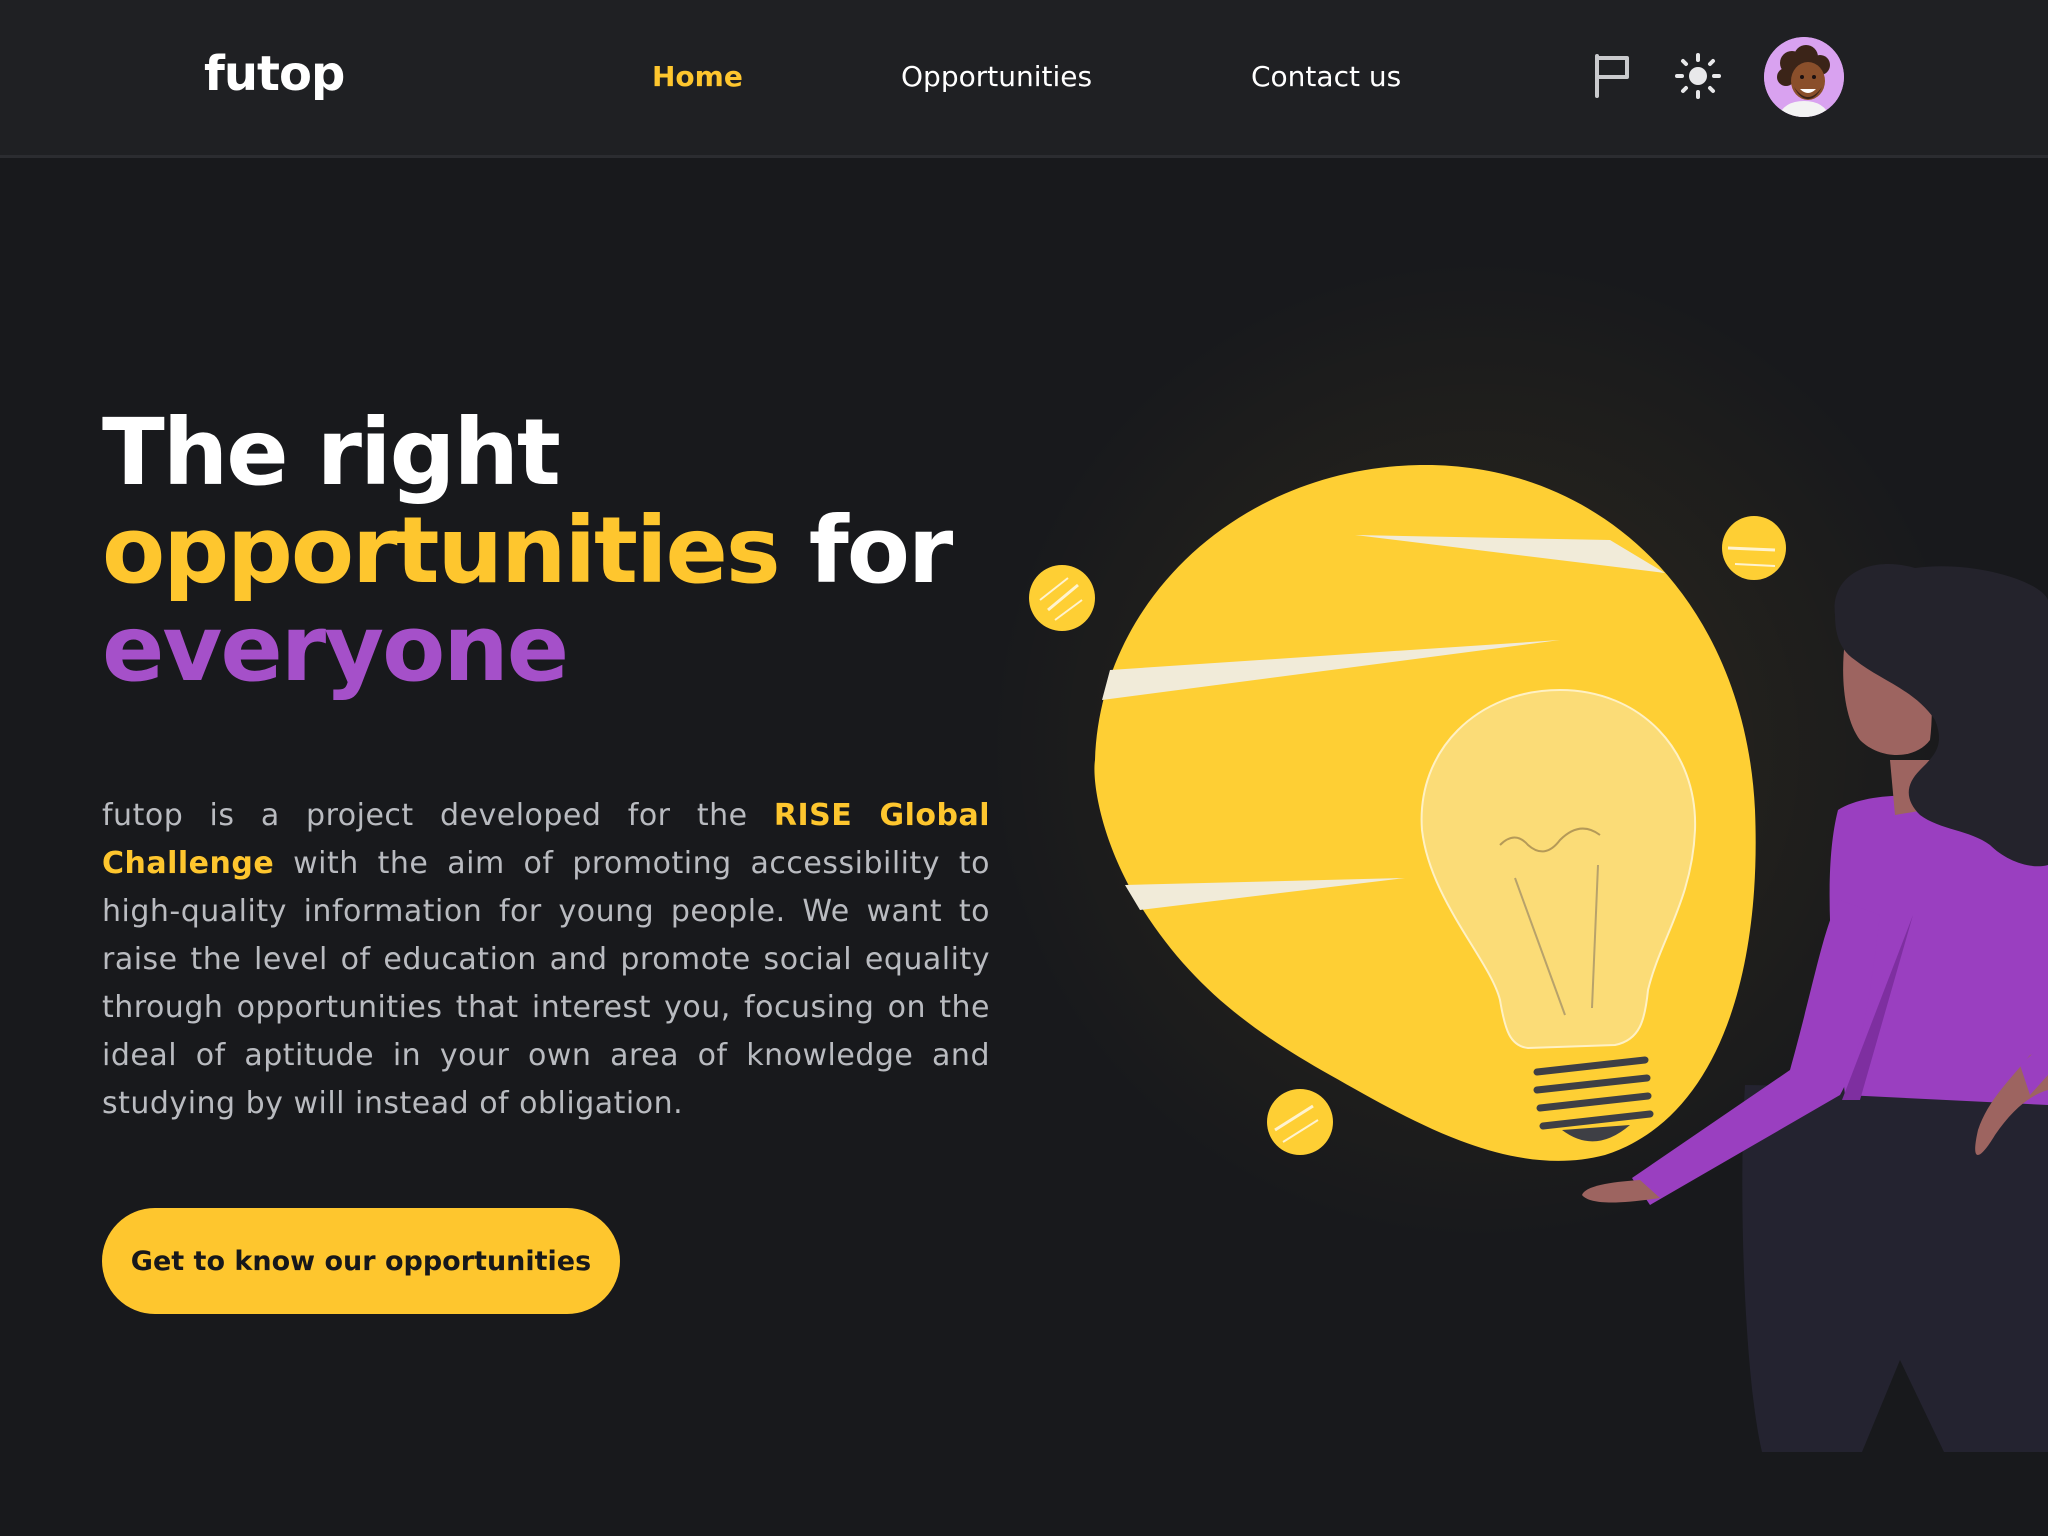 This screenshot has width=2048, height=1536. I want to click on sun-icon, so click(1698, 76).